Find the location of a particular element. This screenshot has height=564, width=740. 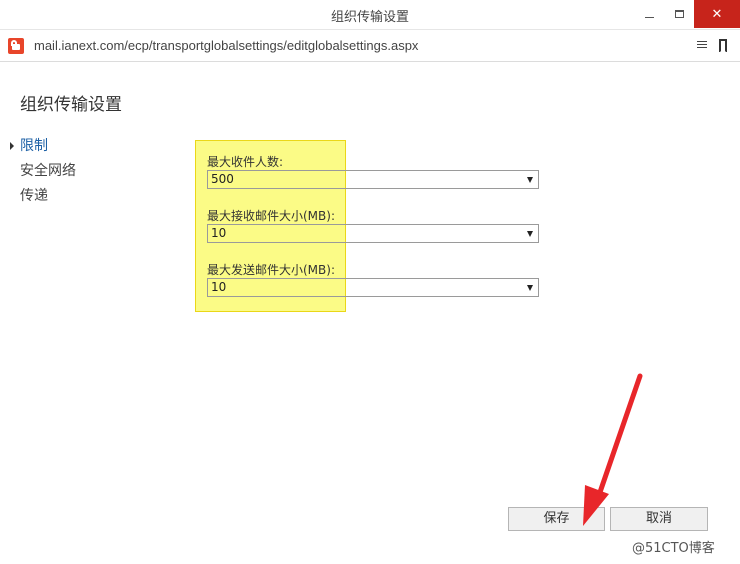

cancel-button: 取消 is located at coordinates (659, 519).